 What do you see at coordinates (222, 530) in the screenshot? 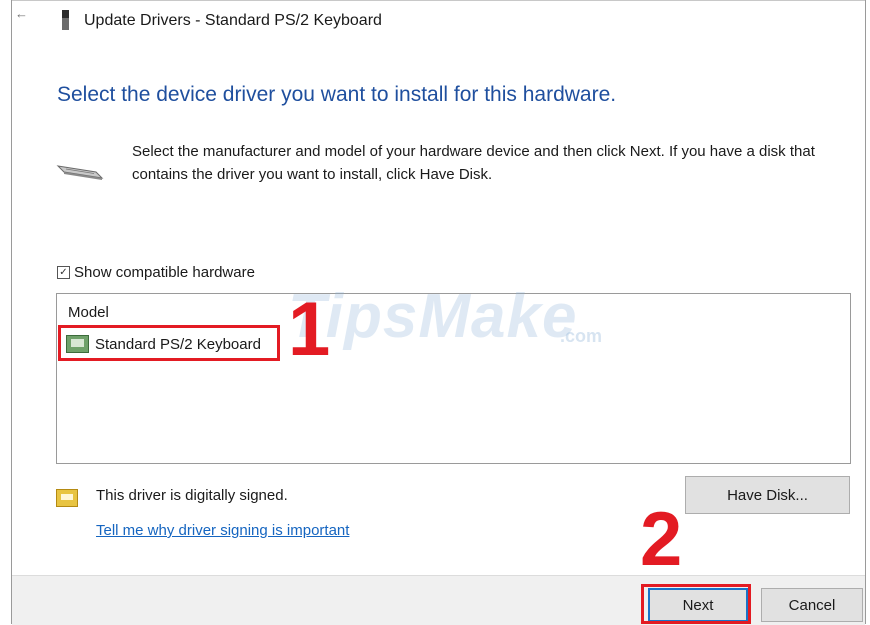
I see `driver-signing-link: Tell me why driver signing is important` at bounding box center [222, 530].